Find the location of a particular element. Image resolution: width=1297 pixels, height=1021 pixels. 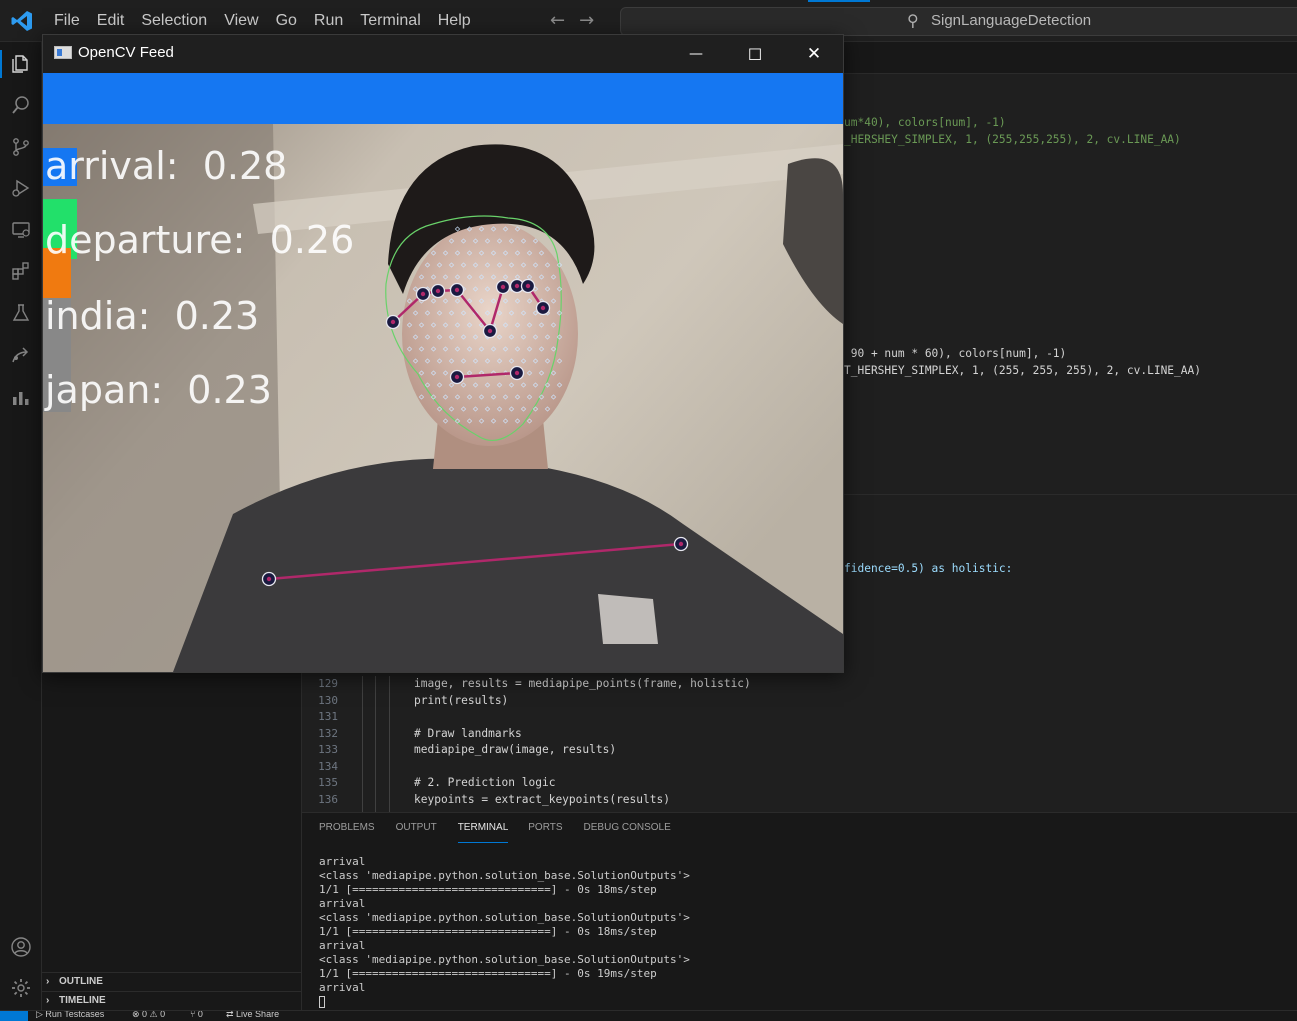

code-line-132: # Draw landmarks is located at coordinates (582, 734).